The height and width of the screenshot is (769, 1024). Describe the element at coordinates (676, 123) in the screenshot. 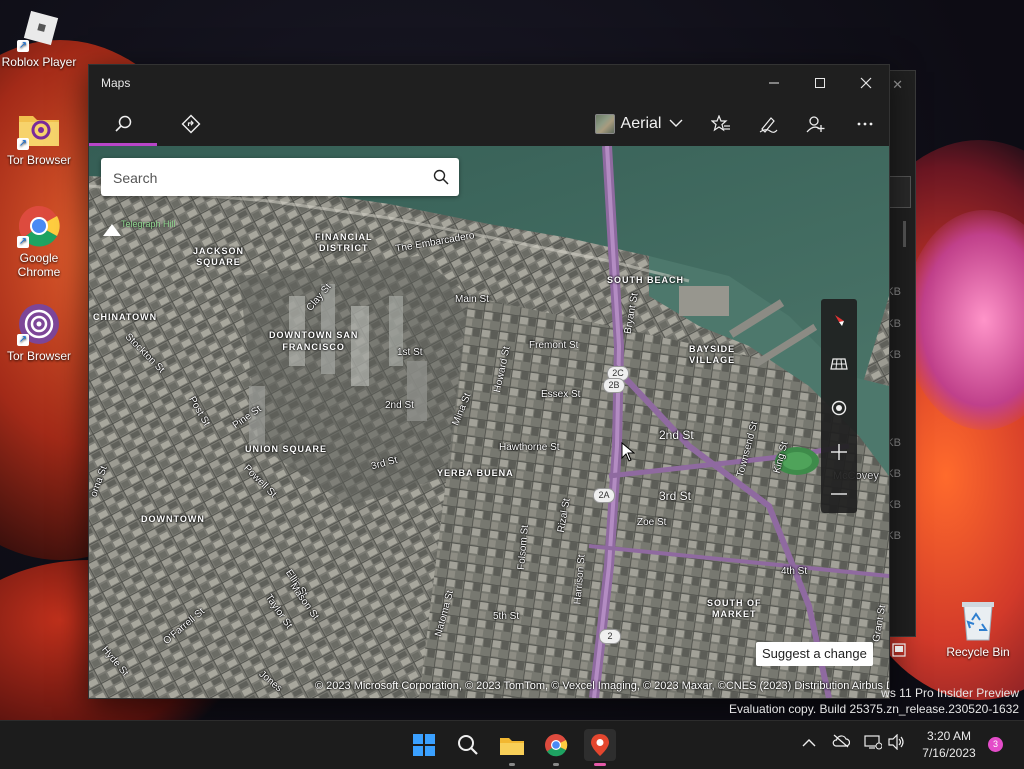

I see `chevron-down-icon` at that location.